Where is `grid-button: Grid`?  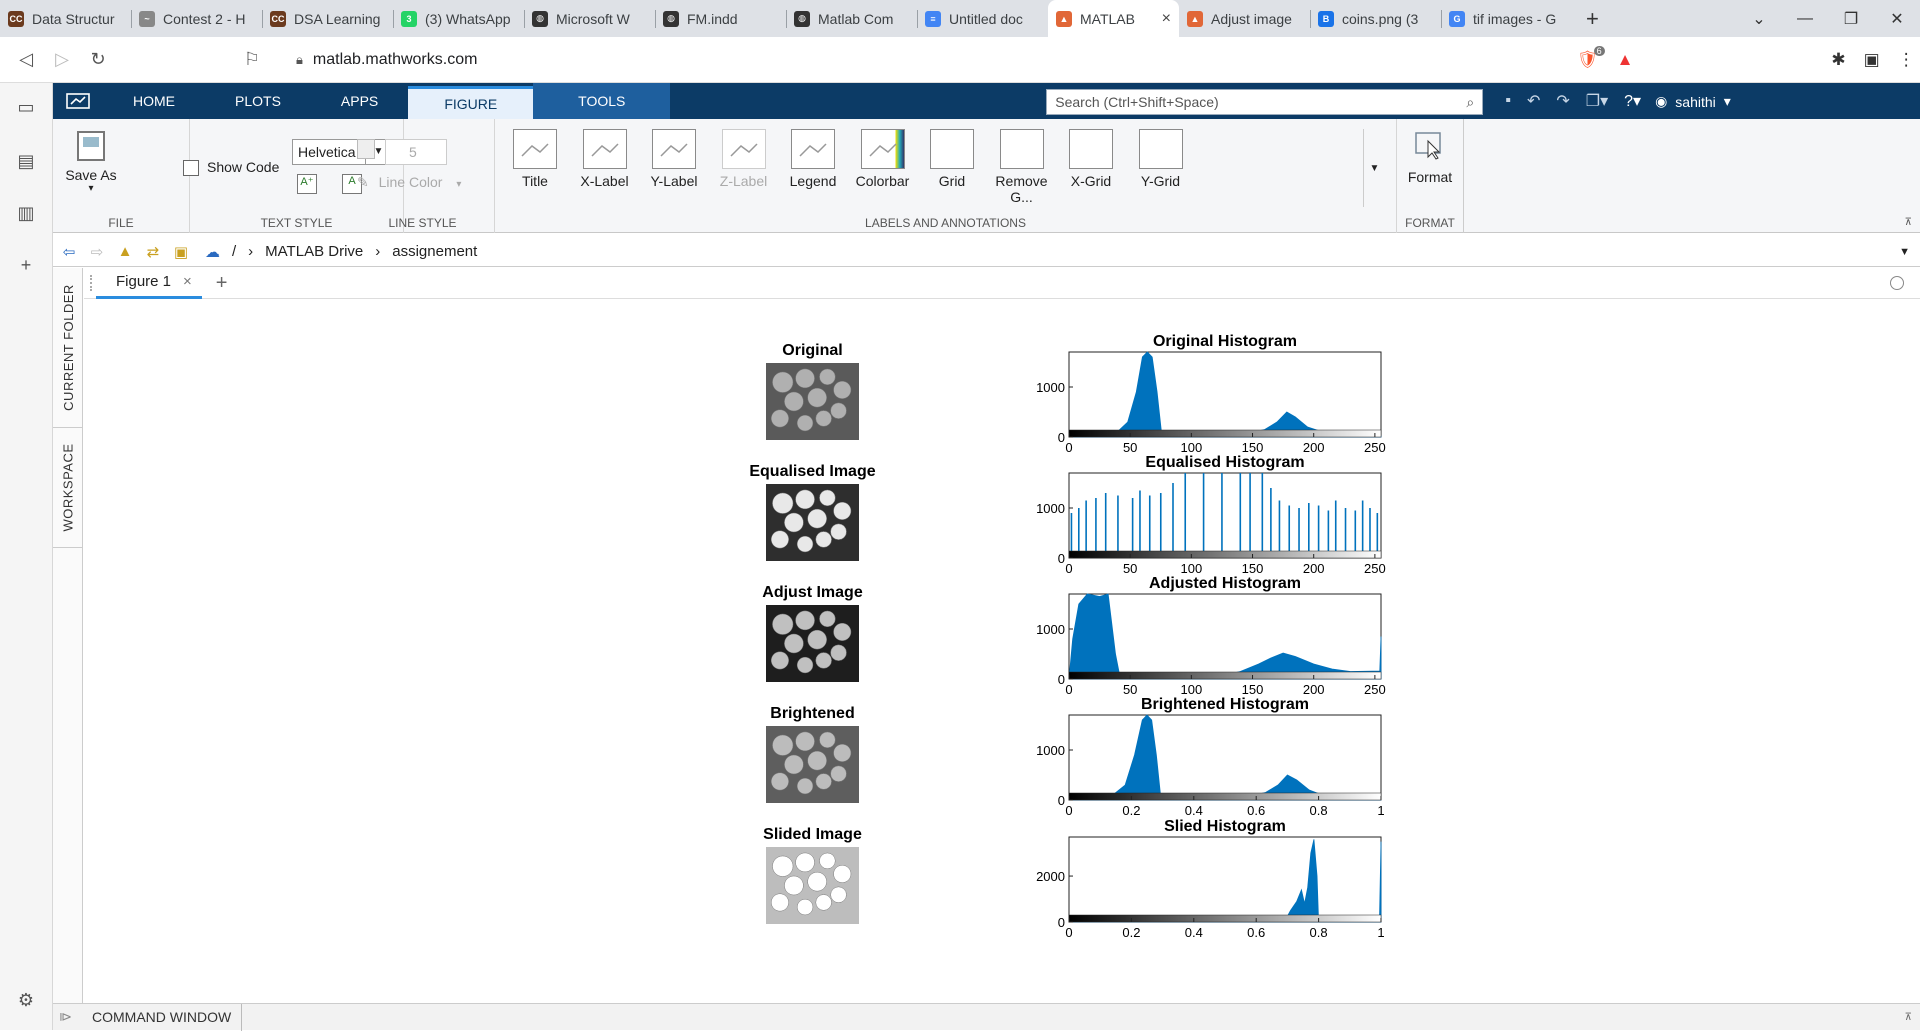
grid-button: Grid is located at coordinates (952, 159).